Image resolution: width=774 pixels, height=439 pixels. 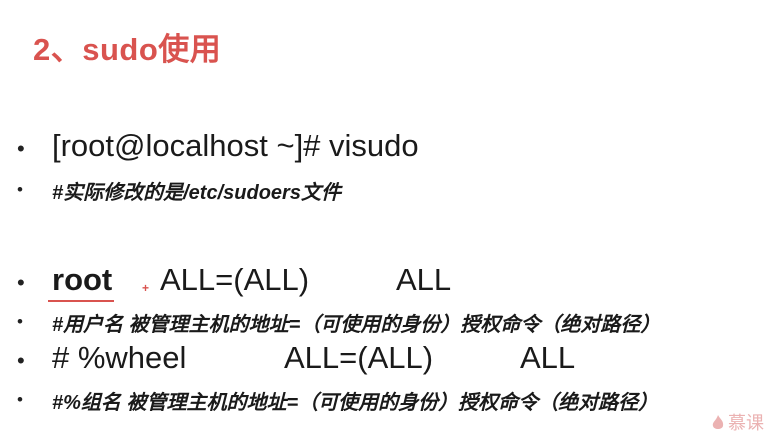 What do you see at coordinates (356, 325) in the screenshot?
I see `user-syntax-note: #用户名 被管理主机的地址=（可使用的身份）授权命令（绝对路径）` at bounding box center [356, 325].